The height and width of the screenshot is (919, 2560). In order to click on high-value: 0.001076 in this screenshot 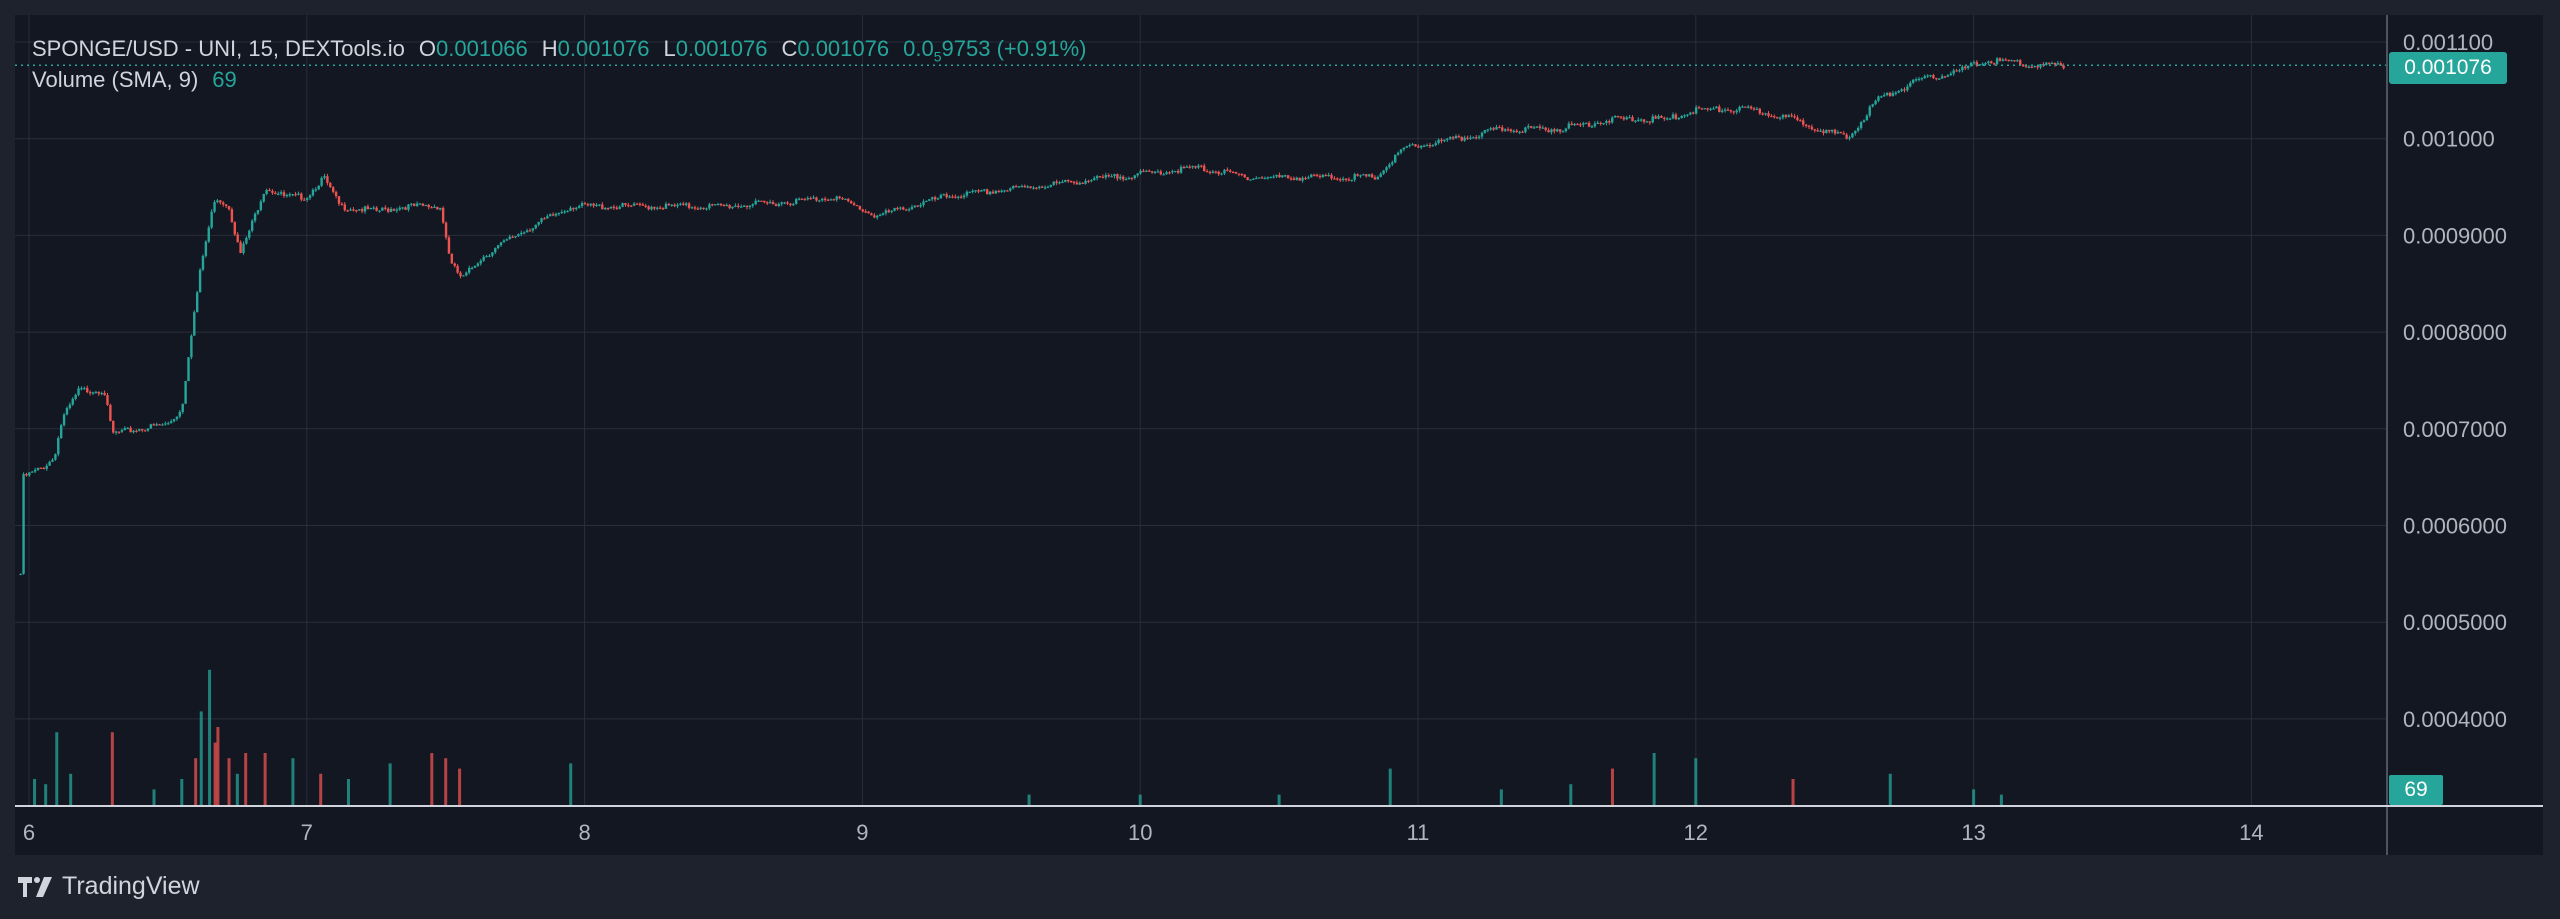, I will do `click(603, 48)`.